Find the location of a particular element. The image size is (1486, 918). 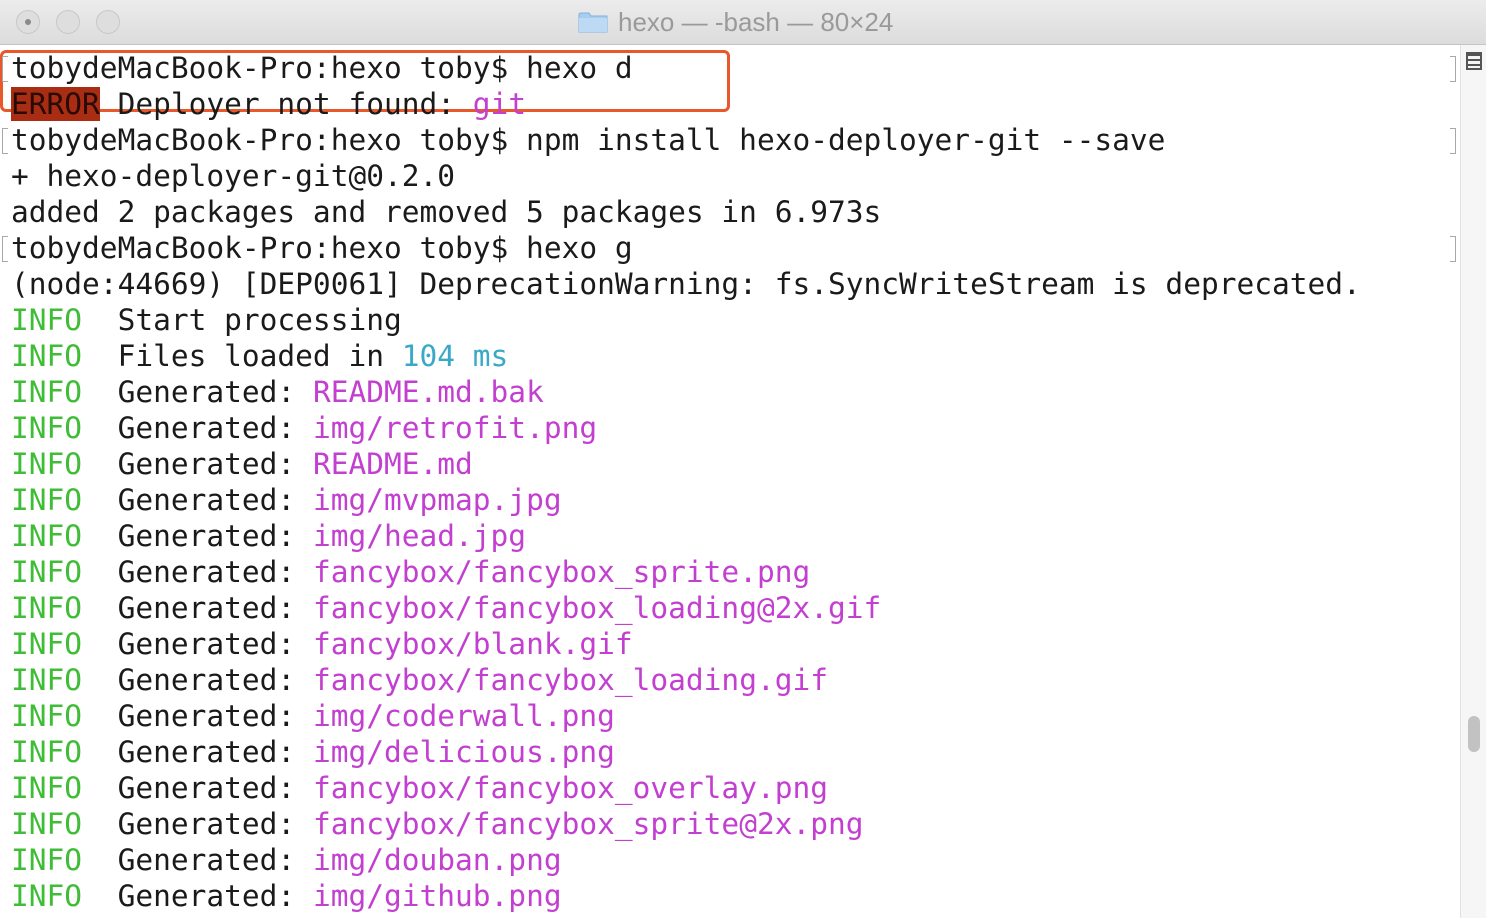

window-title-group: hexo — -bash — 80×24 is located at coordinates (735, 22).